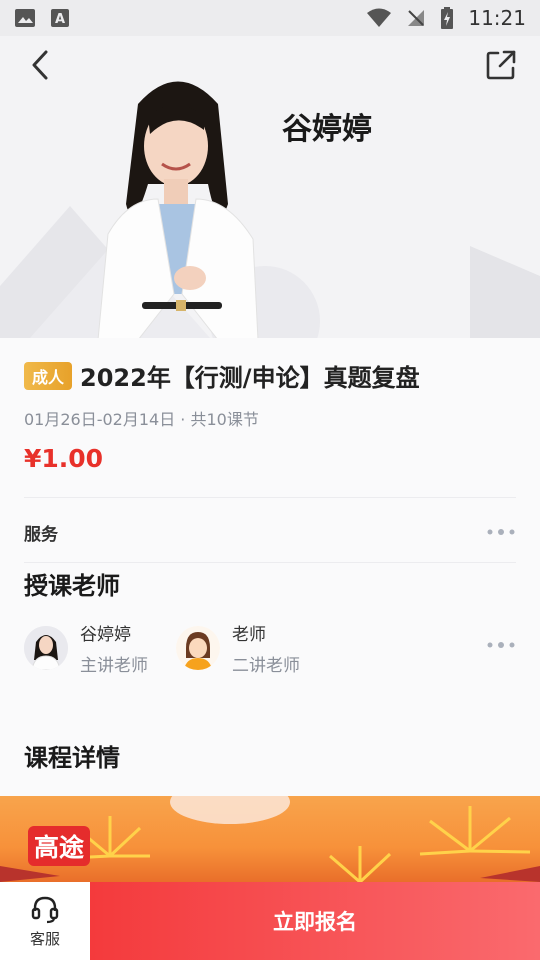  Describe the element at coordinates (44, 938) in the screenshot. I see `customer-service-label: 客服` at that location.